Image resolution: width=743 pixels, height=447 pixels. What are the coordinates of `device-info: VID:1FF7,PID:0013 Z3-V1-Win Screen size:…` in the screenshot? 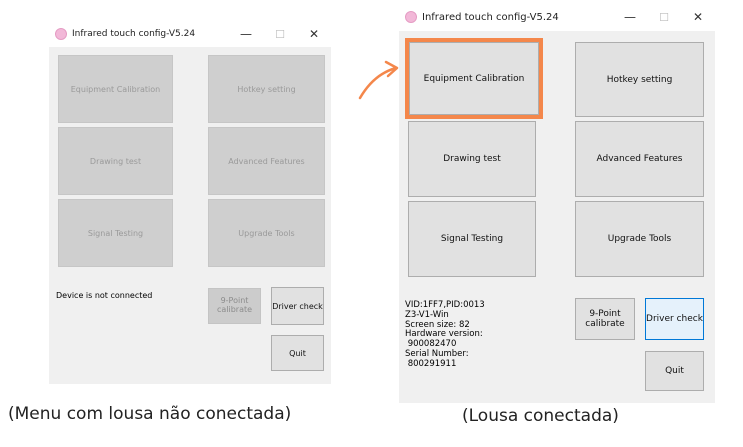 It's located at (445, 334).